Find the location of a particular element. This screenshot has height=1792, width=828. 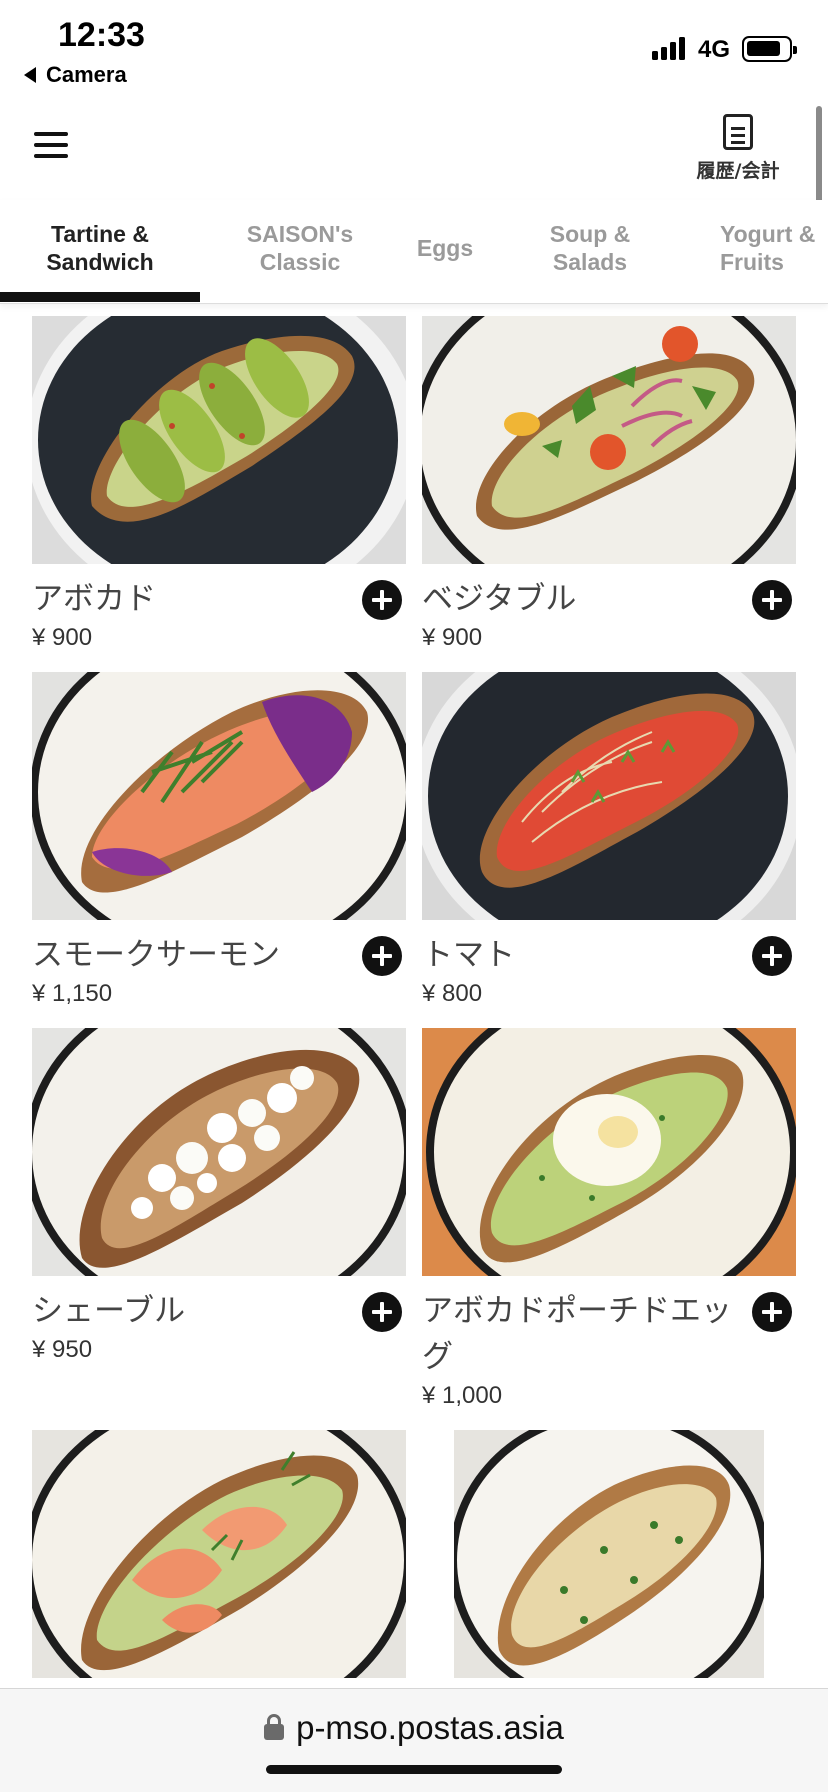

status-bar: 12:33 Camera 4G is located at coordinates (414, 48).